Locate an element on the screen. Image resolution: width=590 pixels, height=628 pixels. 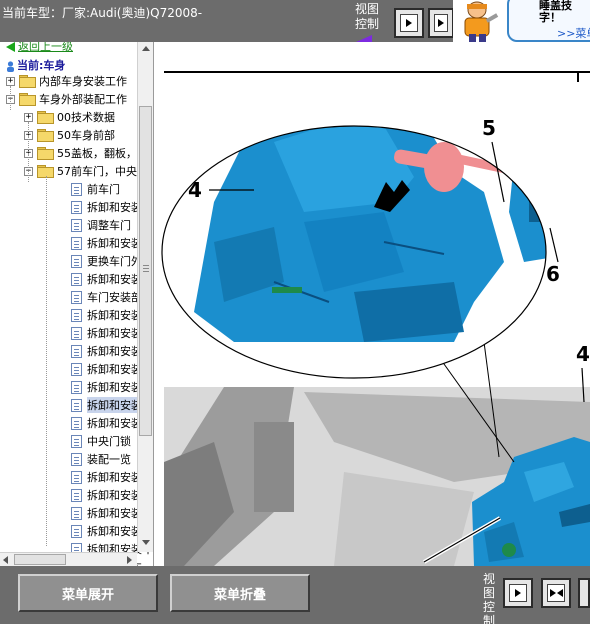
purple-marker is located at coordinates (364, 38).